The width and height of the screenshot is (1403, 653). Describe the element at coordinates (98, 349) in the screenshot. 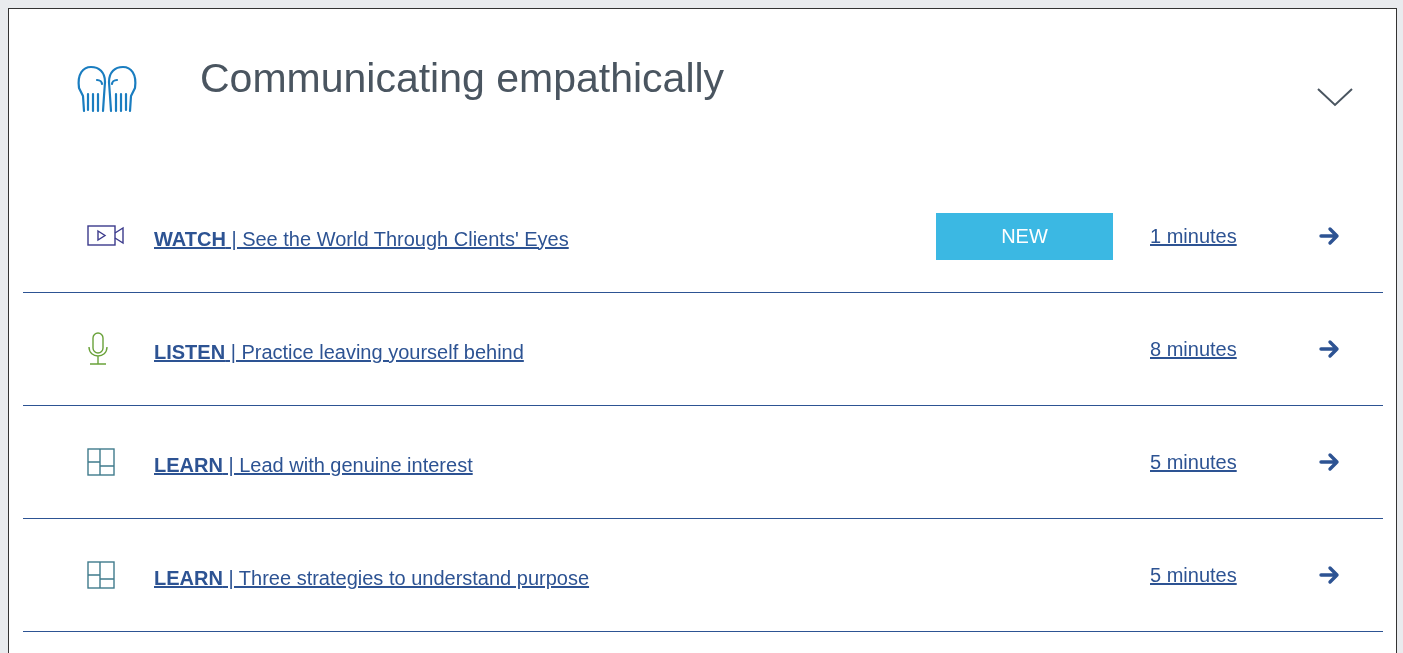

I see `microphone-icon` at that location.